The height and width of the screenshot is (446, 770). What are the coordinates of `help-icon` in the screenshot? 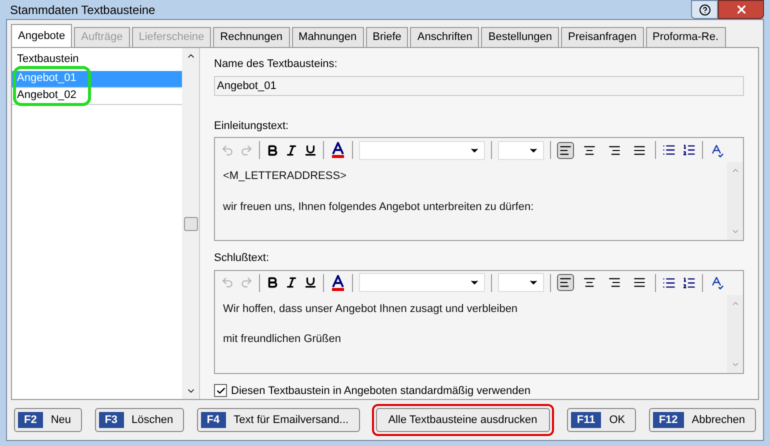 It's located at (704, 10).